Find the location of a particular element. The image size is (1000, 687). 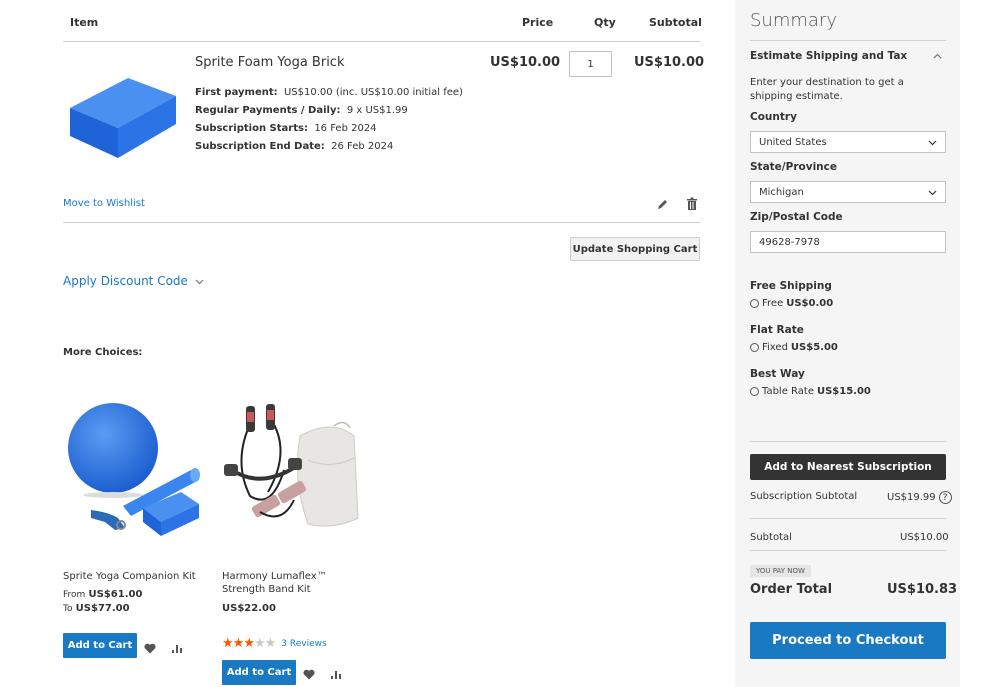

country-select: United States is located at coordinates (848, 142).